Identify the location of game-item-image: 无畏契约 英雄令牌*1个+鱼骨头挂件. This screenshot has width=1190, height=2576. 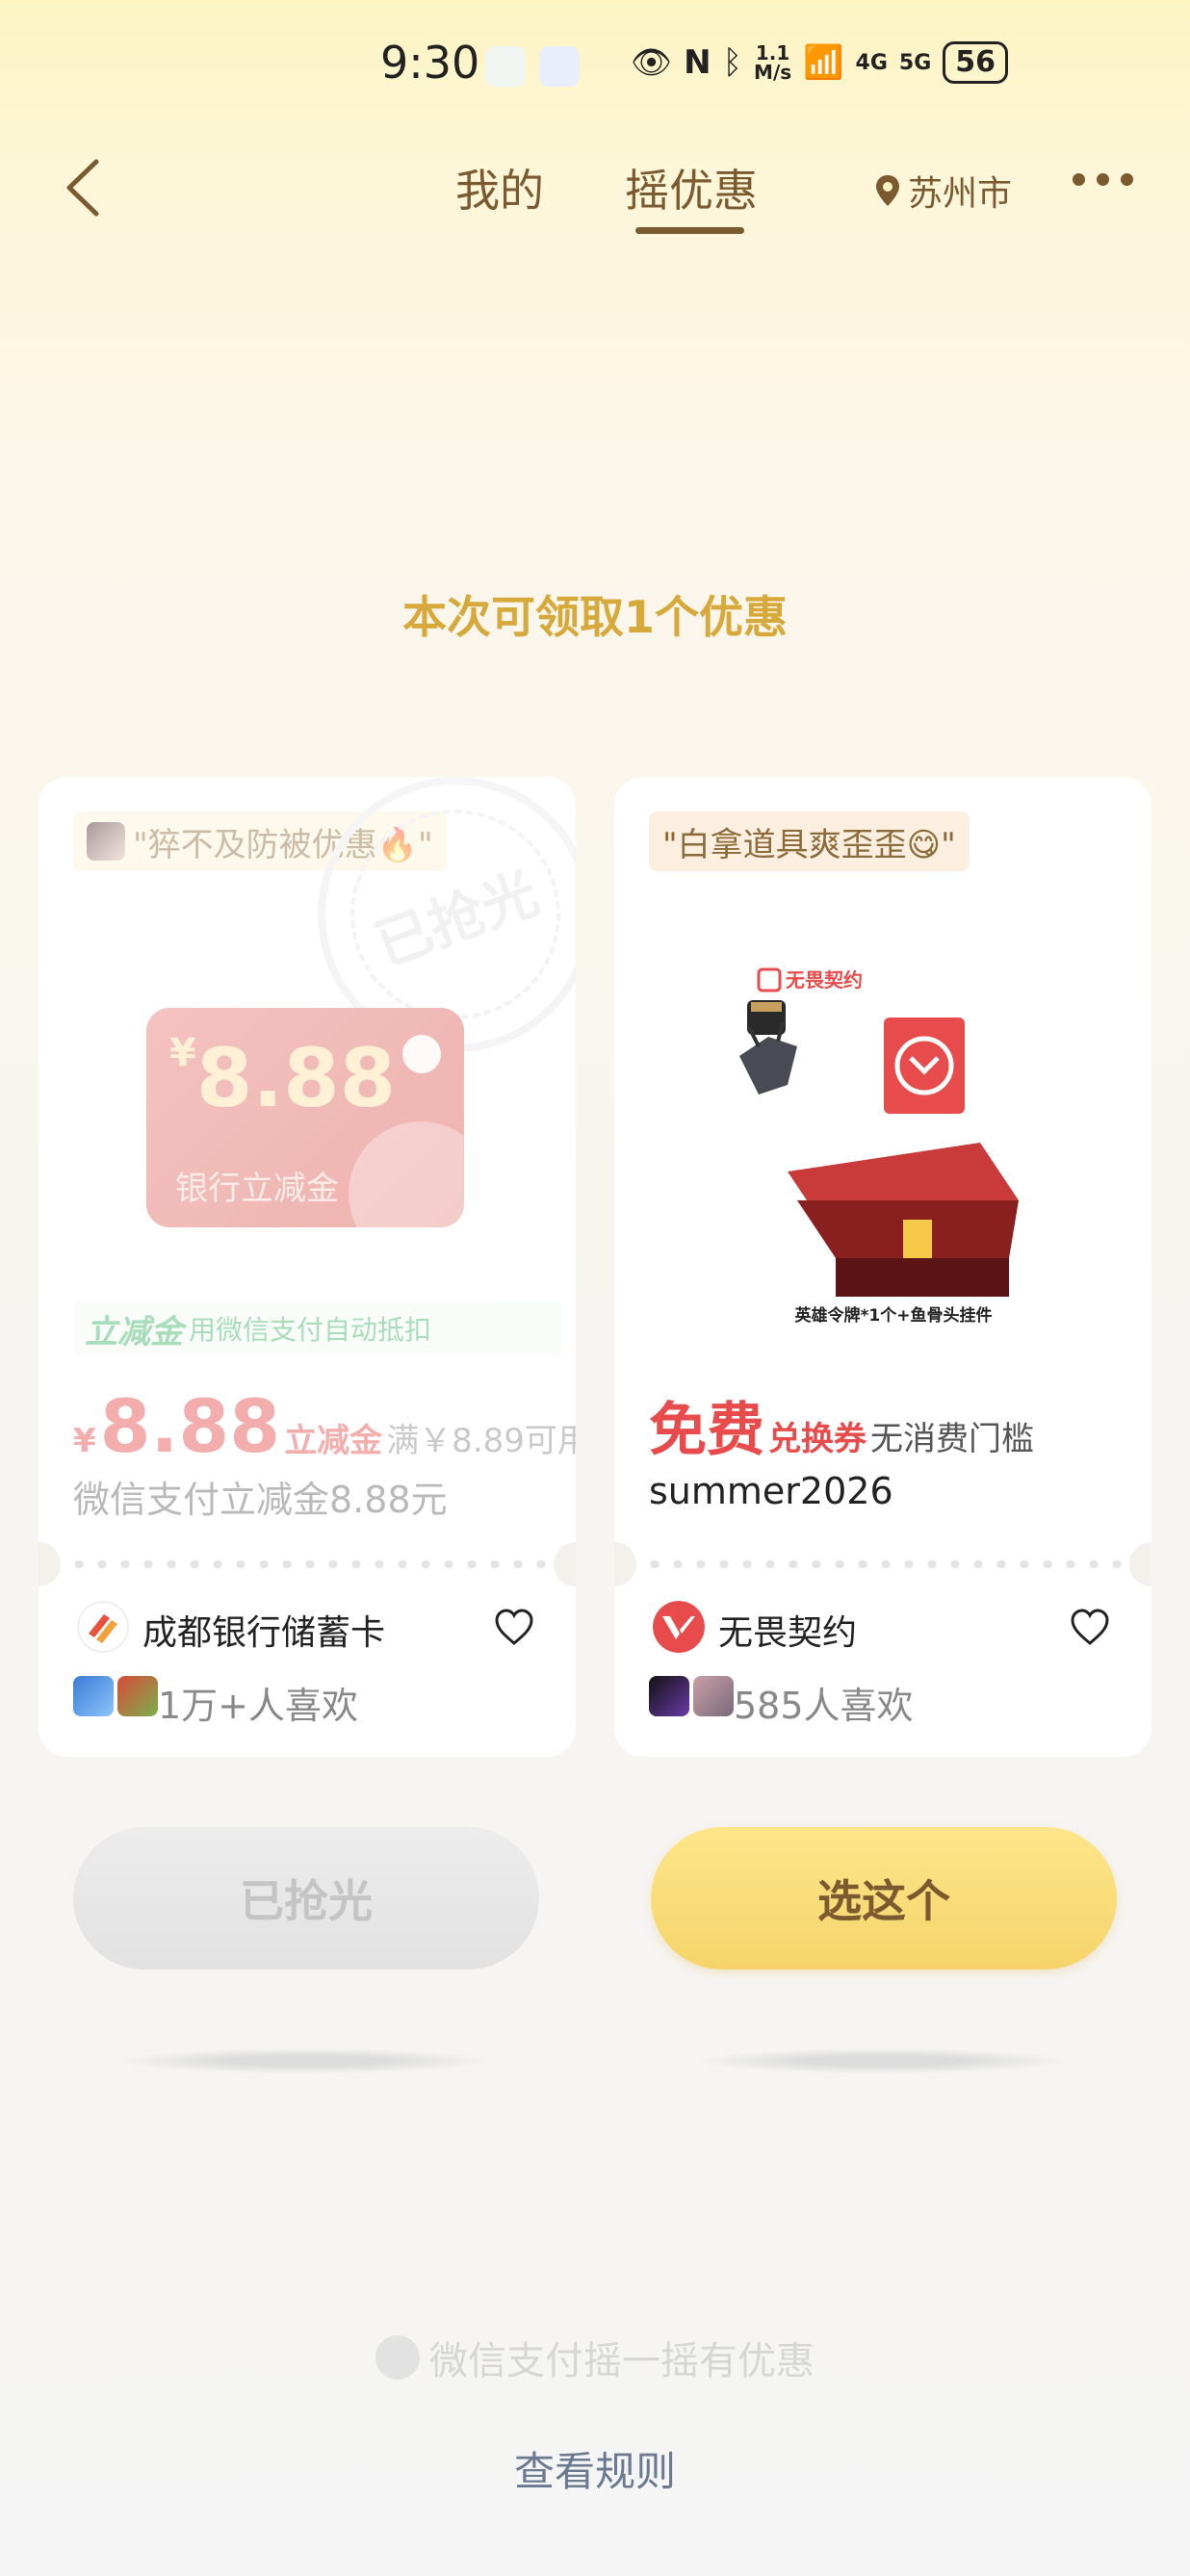
(879, 1147).